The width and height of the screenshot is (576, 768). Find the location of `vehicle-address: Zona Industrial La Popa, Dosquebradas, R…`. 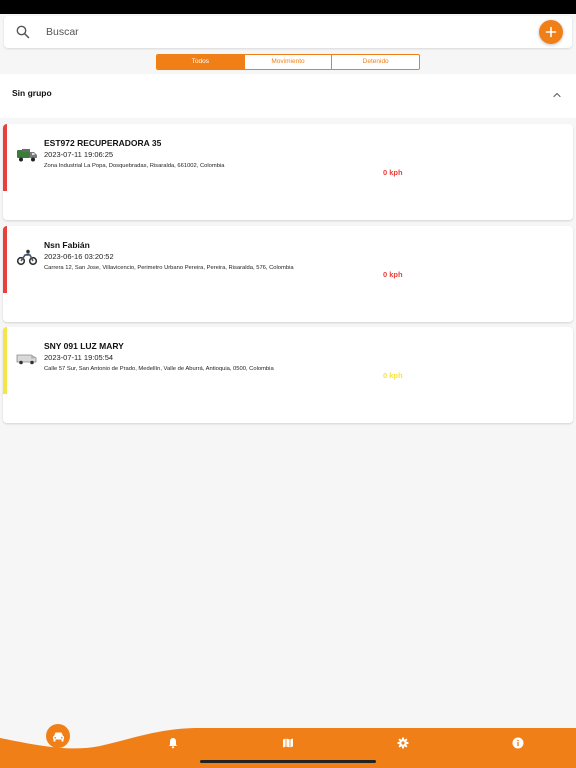

vehicle-address: Zona Industrial La Popa, Dosquebradas, R… is located at coordinates (134, 166).